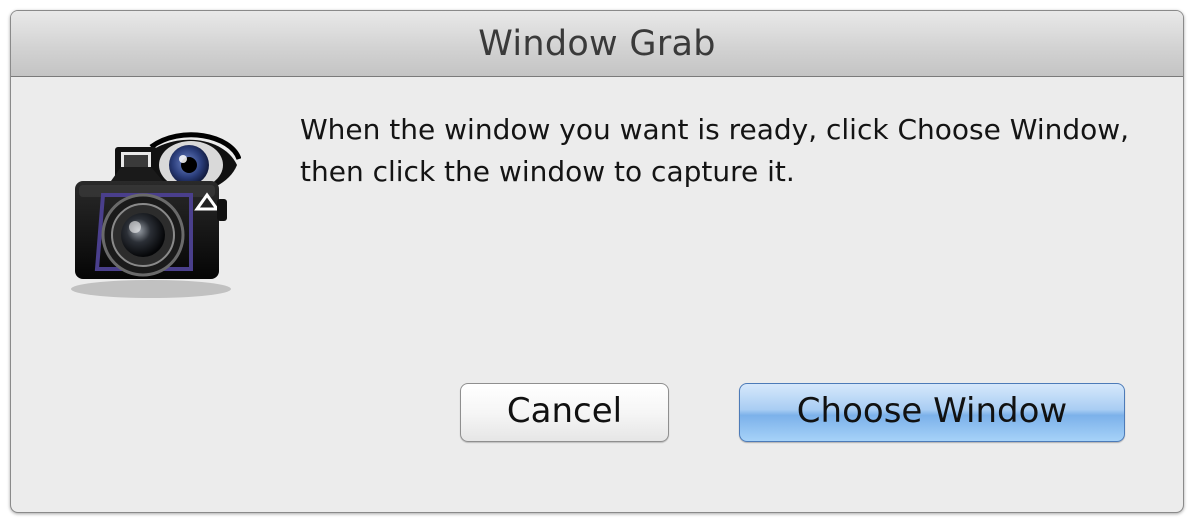 The width and height of the screenshot is (1194, 519). What do you see at coordinates (146, 216) in the screenshot?
I see `camera-with-eye-icon` at bounding box center [146, 216].